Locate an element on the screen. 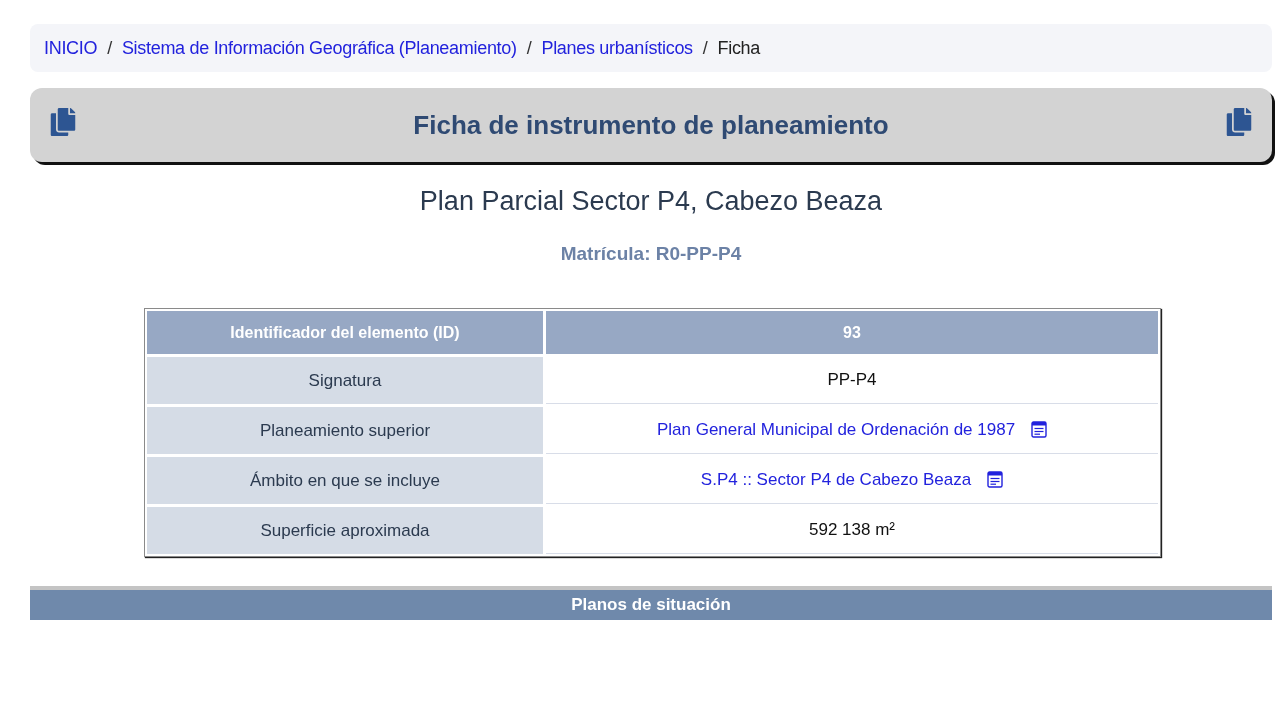 The height and width of the screenshot is (720, 1280). breadcrumb-link: Sistema de Información Geográfica (Planeamiento) is located at coordinates (319, 48).